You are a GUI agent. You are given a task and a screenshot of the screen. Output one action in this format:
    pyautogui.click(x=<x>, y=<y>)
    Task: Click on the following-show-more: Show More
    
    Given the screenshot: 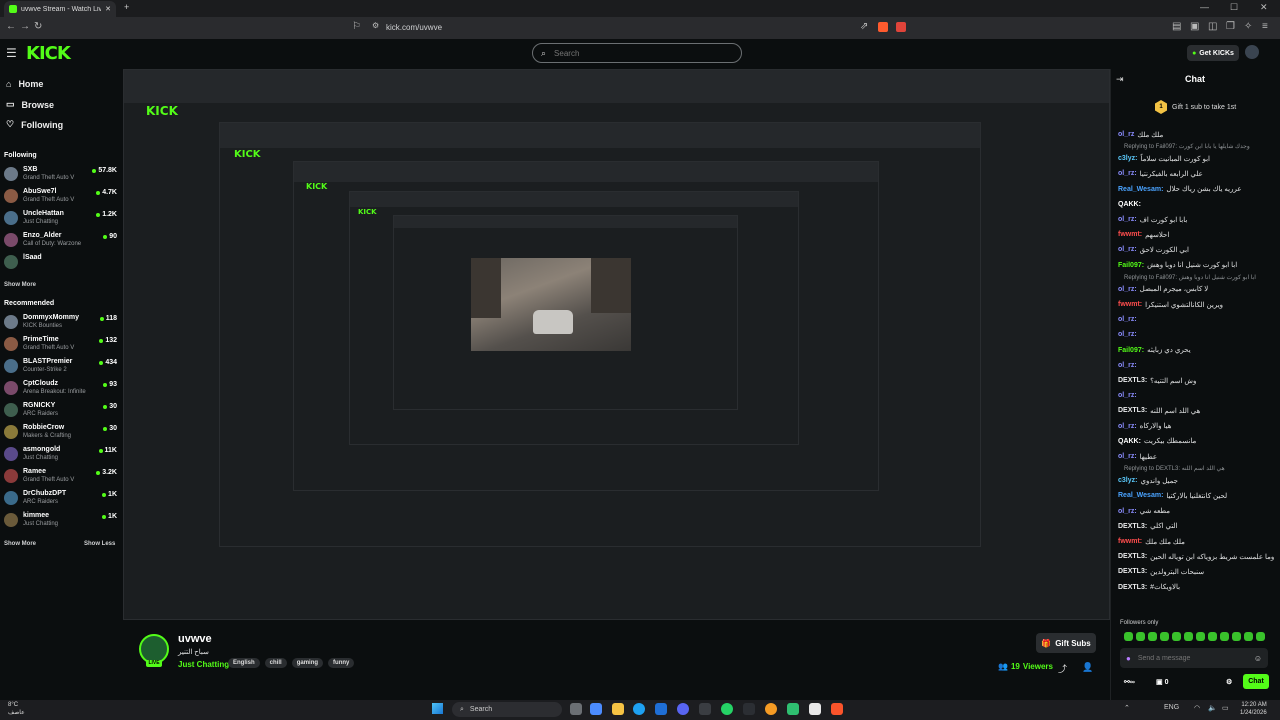 What is the action you would take?
    pyautogui.click(x=20, y=285)
    